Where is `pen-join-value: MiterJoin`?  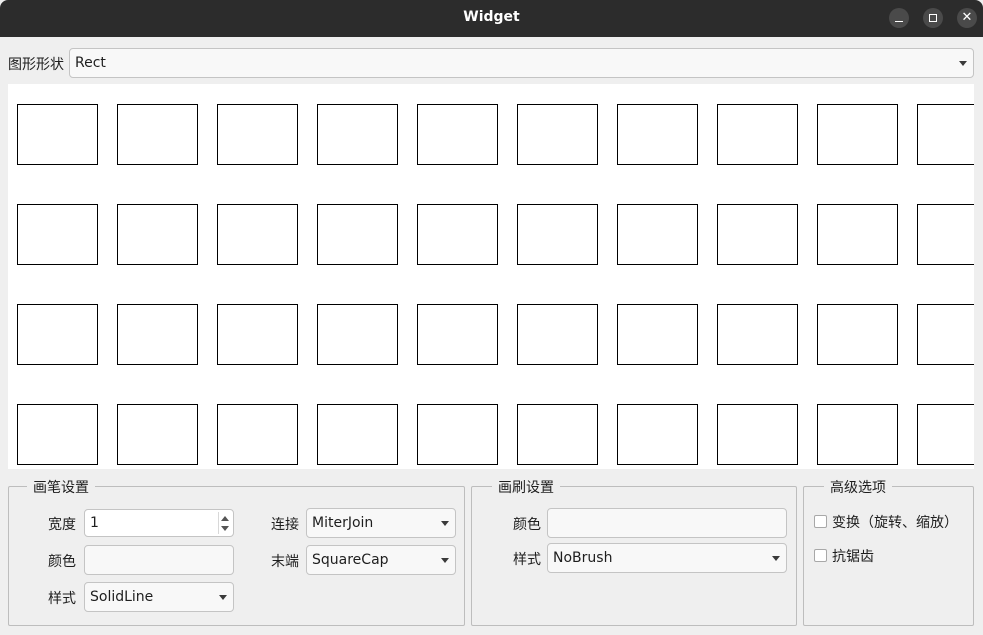 pen-join-value: MiterJoin is located at coordinates (343, 523).